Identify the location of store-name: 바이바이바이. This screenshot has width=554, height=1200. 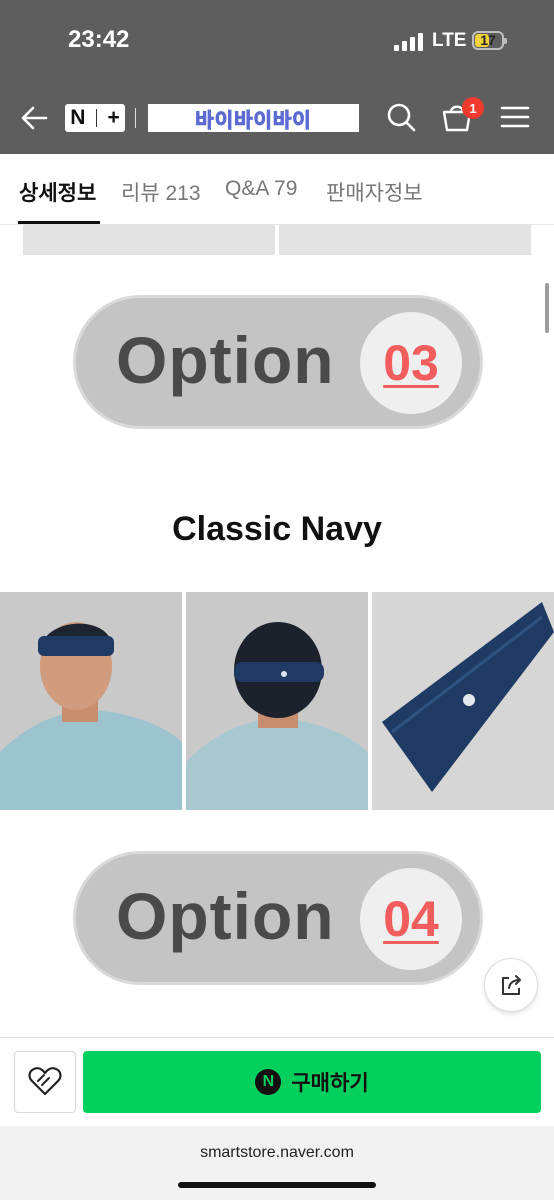
(253, 120).